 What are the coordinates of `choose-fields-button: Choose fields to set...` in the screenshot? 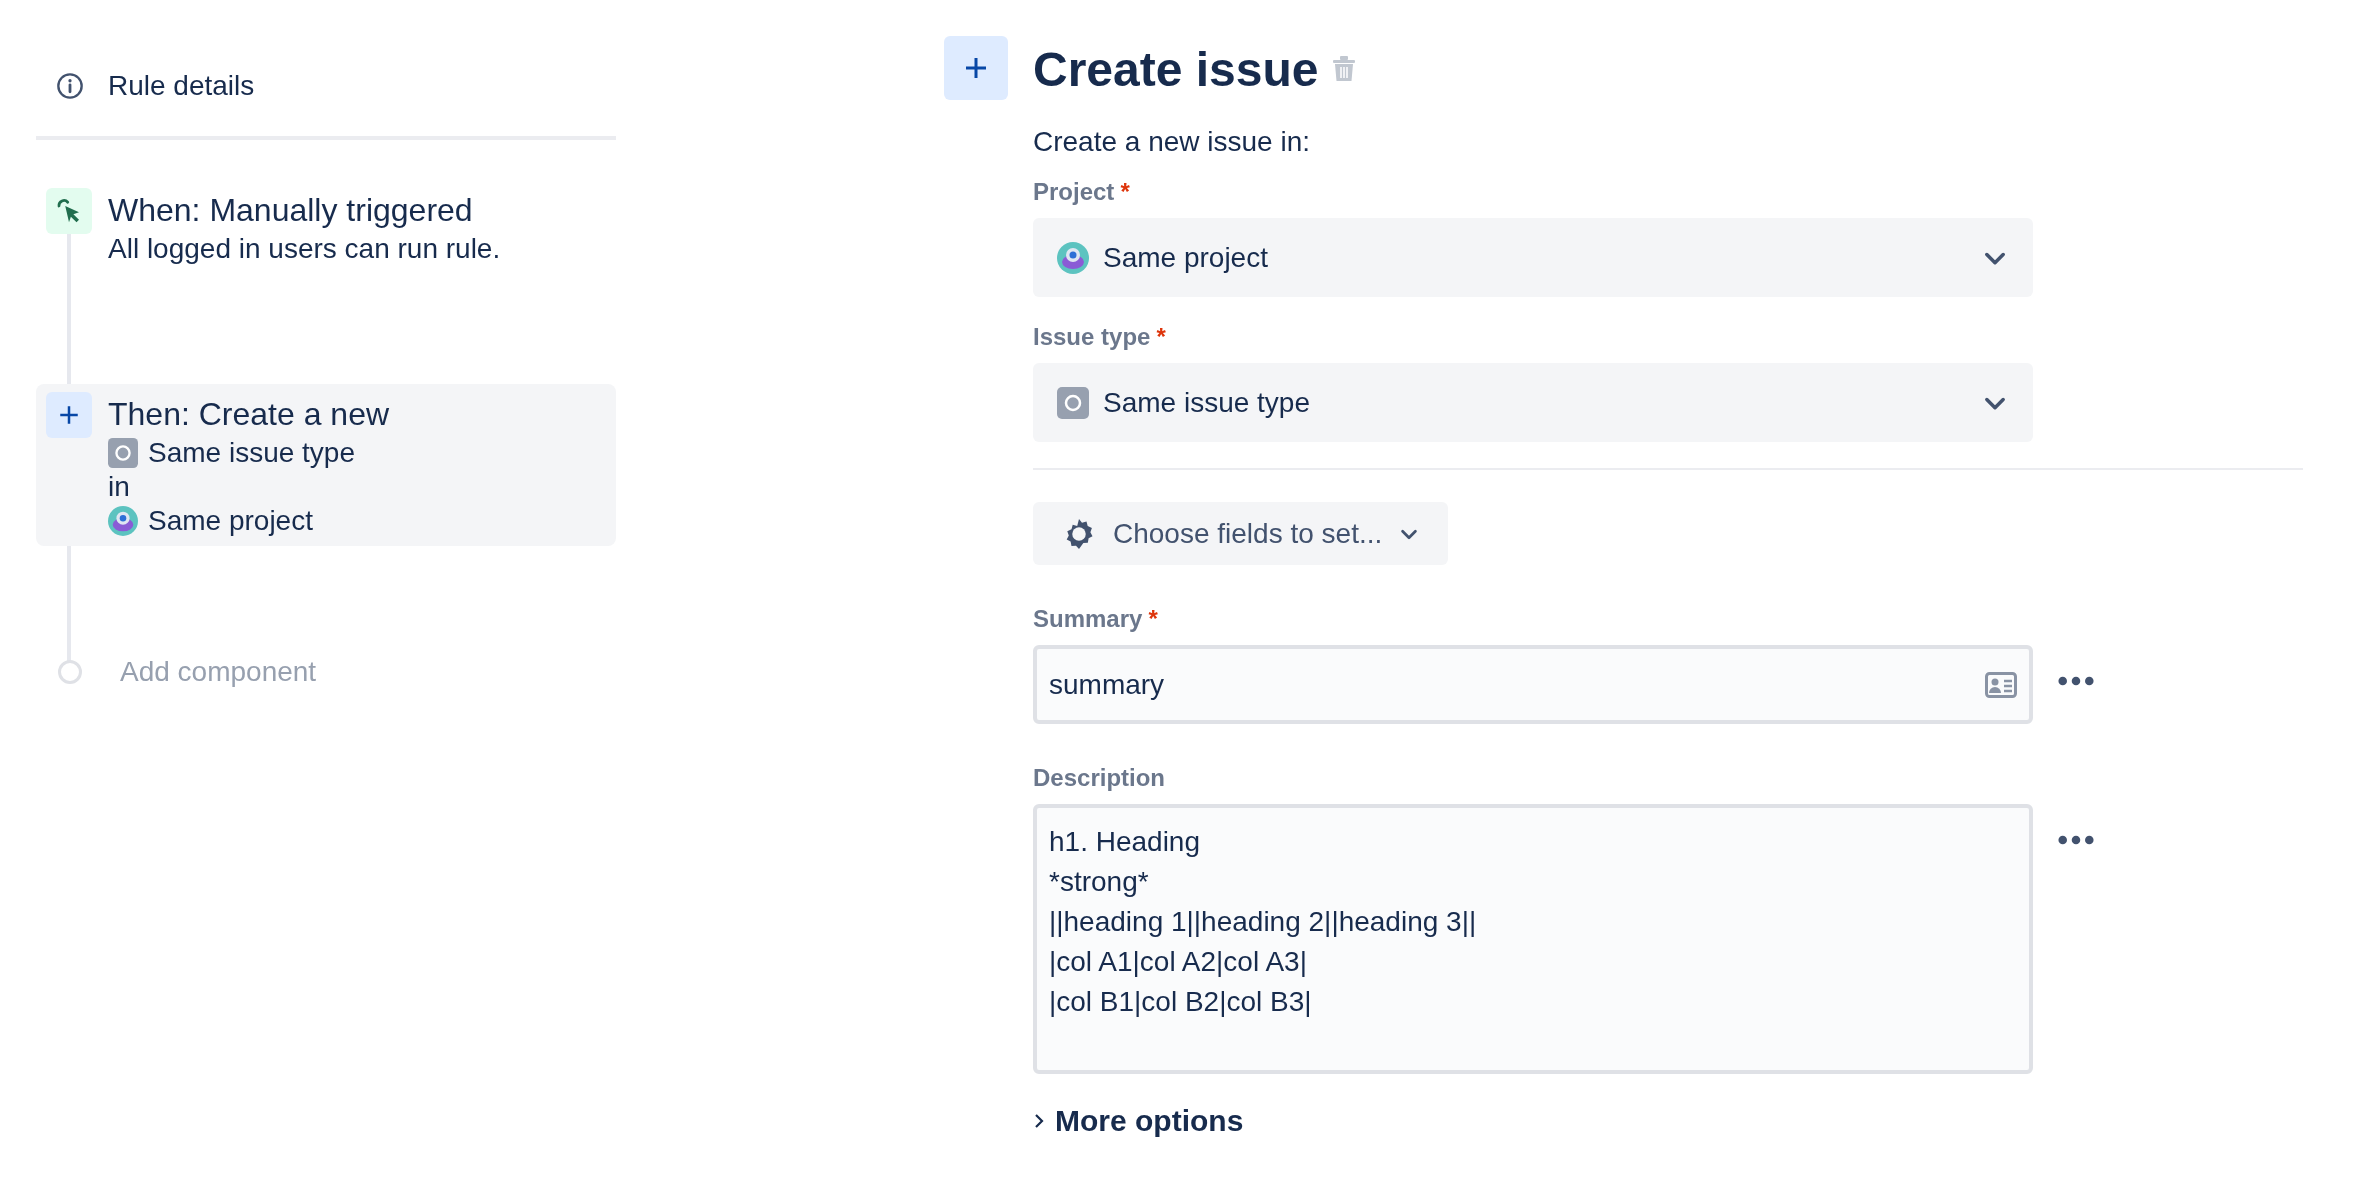 It's located at (1241, 533).